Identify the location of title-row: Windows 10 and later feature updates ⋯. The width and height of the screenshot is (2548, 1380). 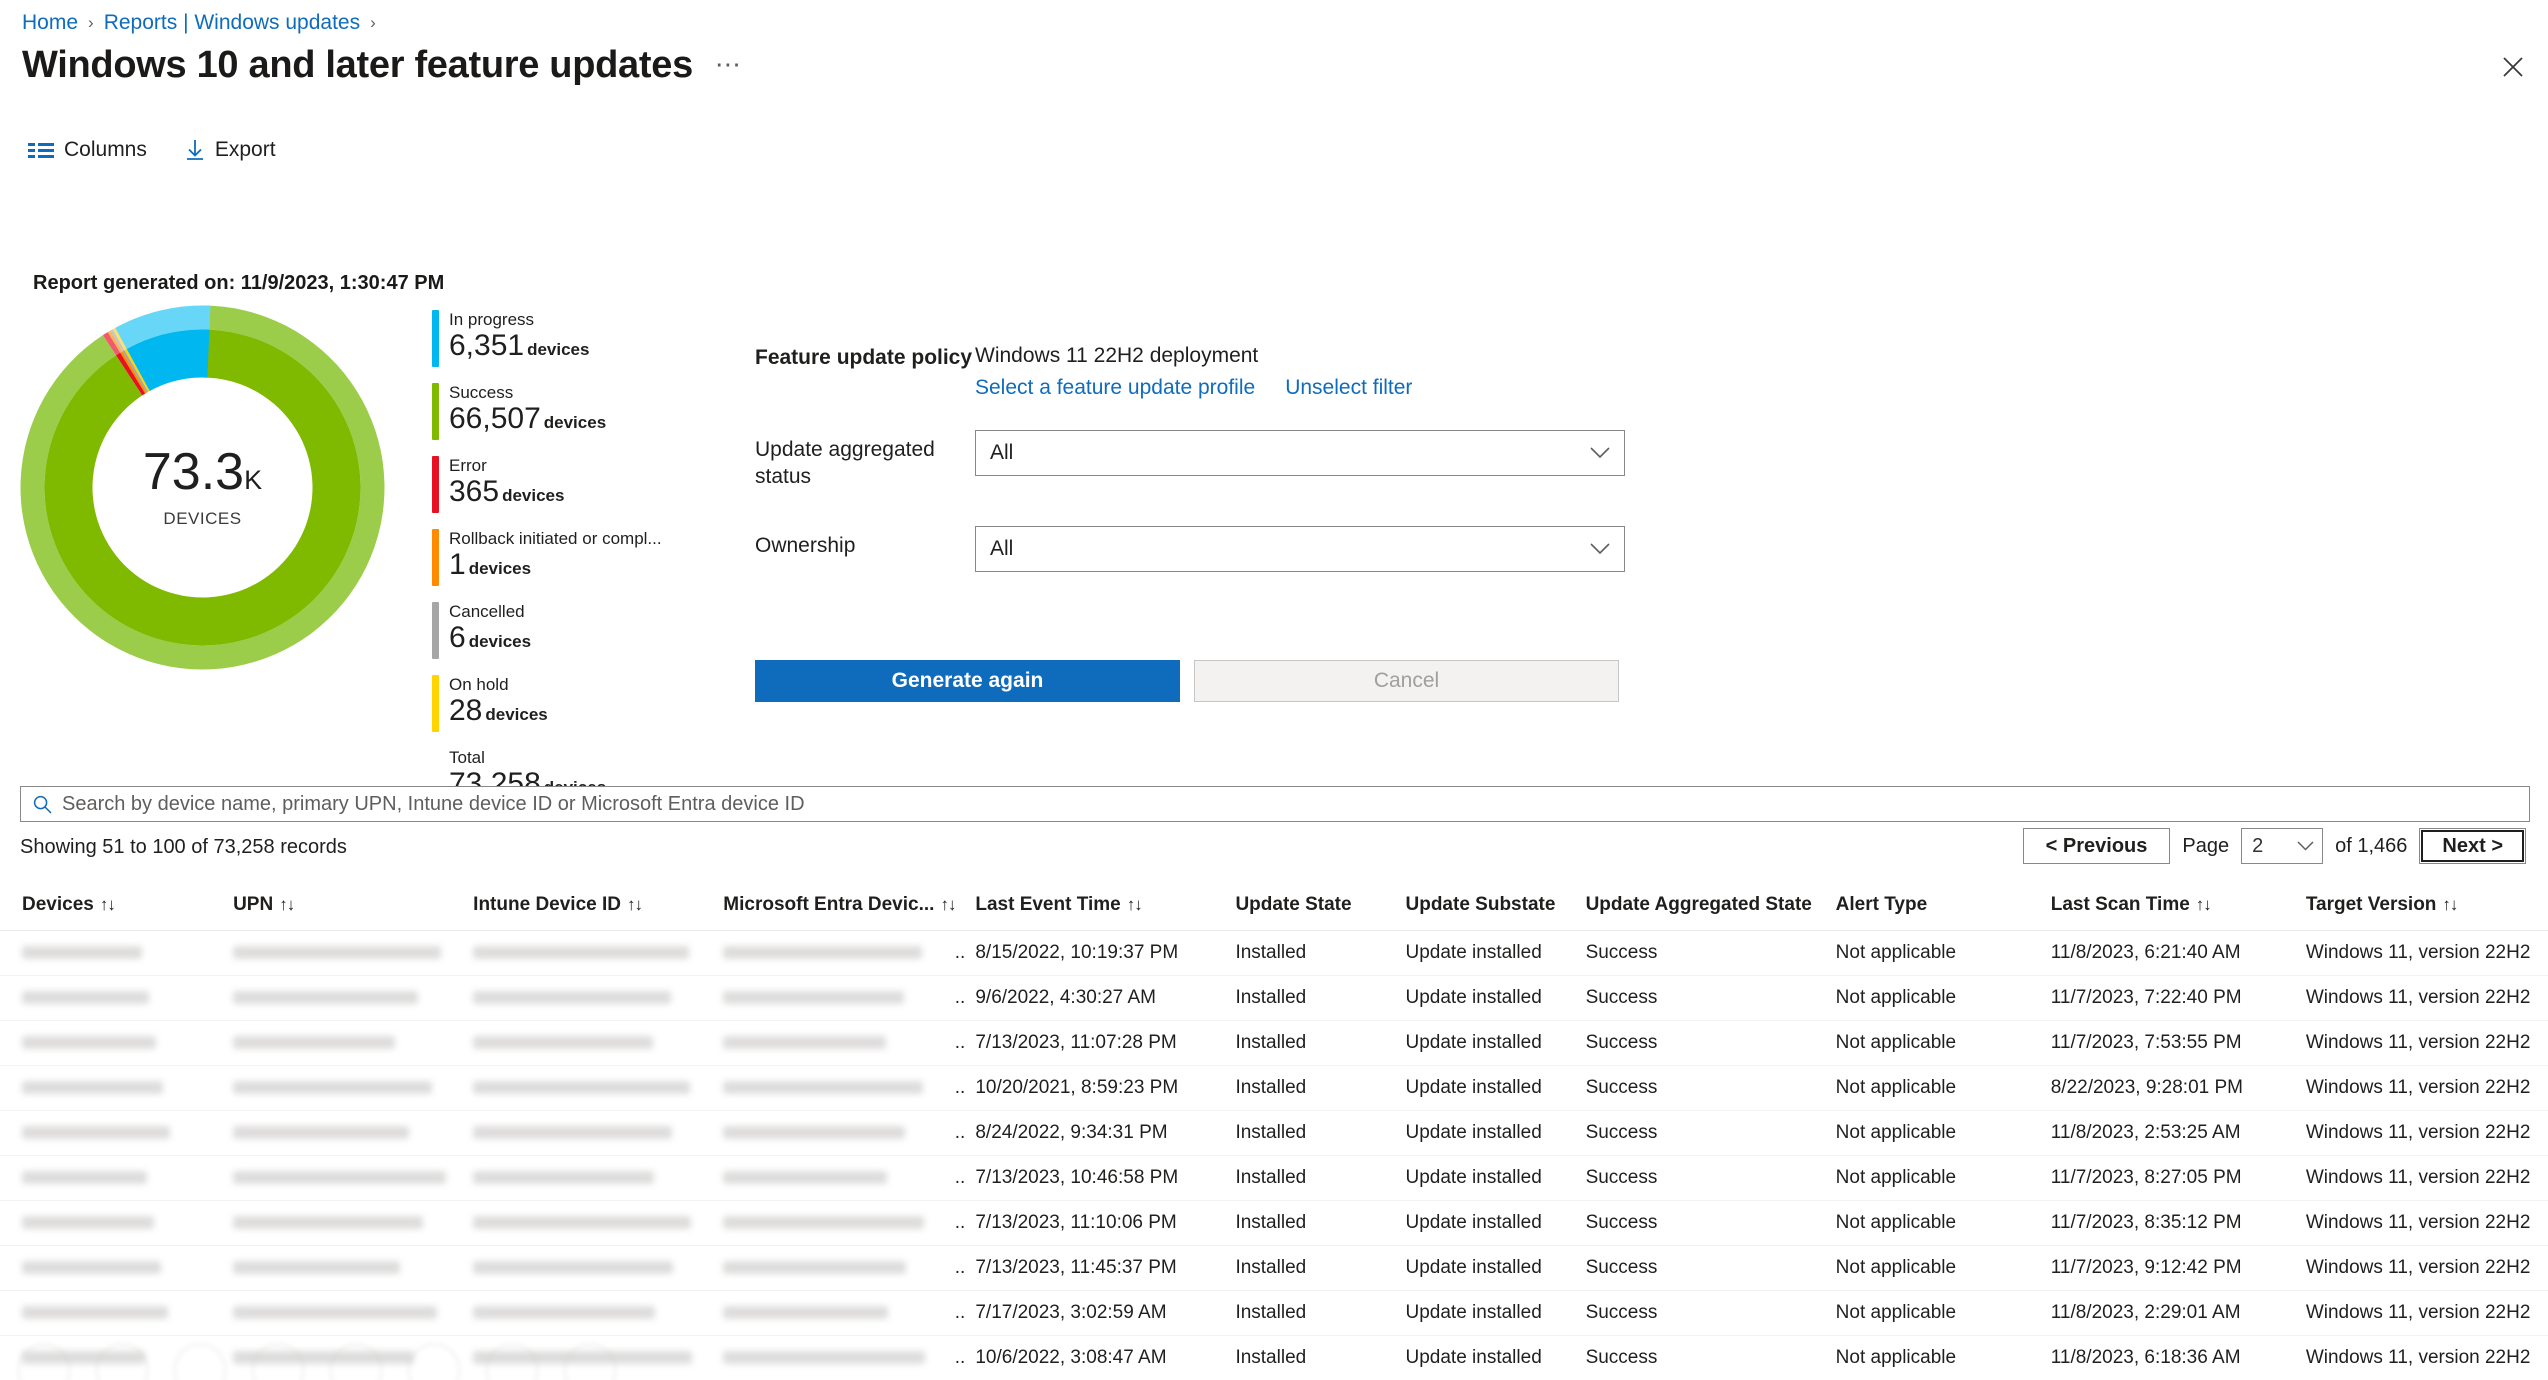
(382, 65).